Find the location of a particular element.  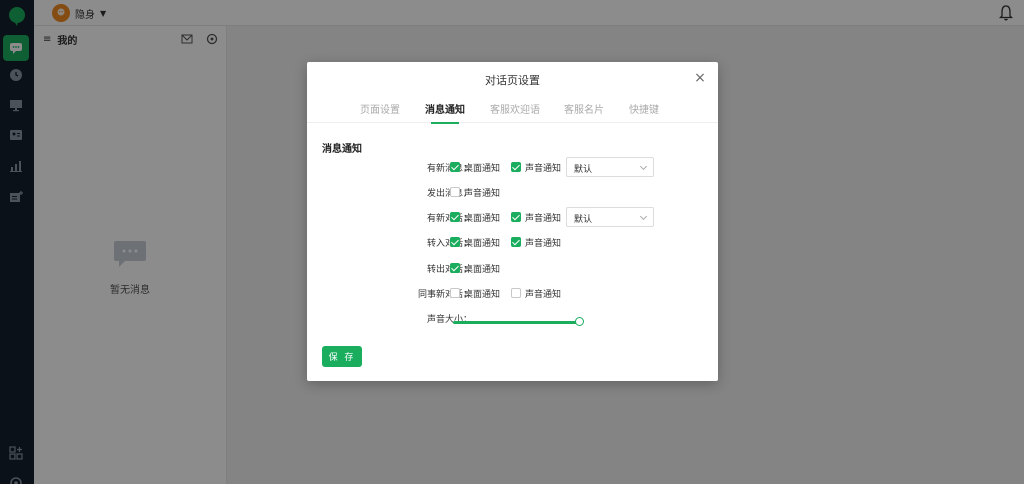

row-new-message: 有新消息： 桌面通知 声音通知 默认 is located at coordinates (512, 167).